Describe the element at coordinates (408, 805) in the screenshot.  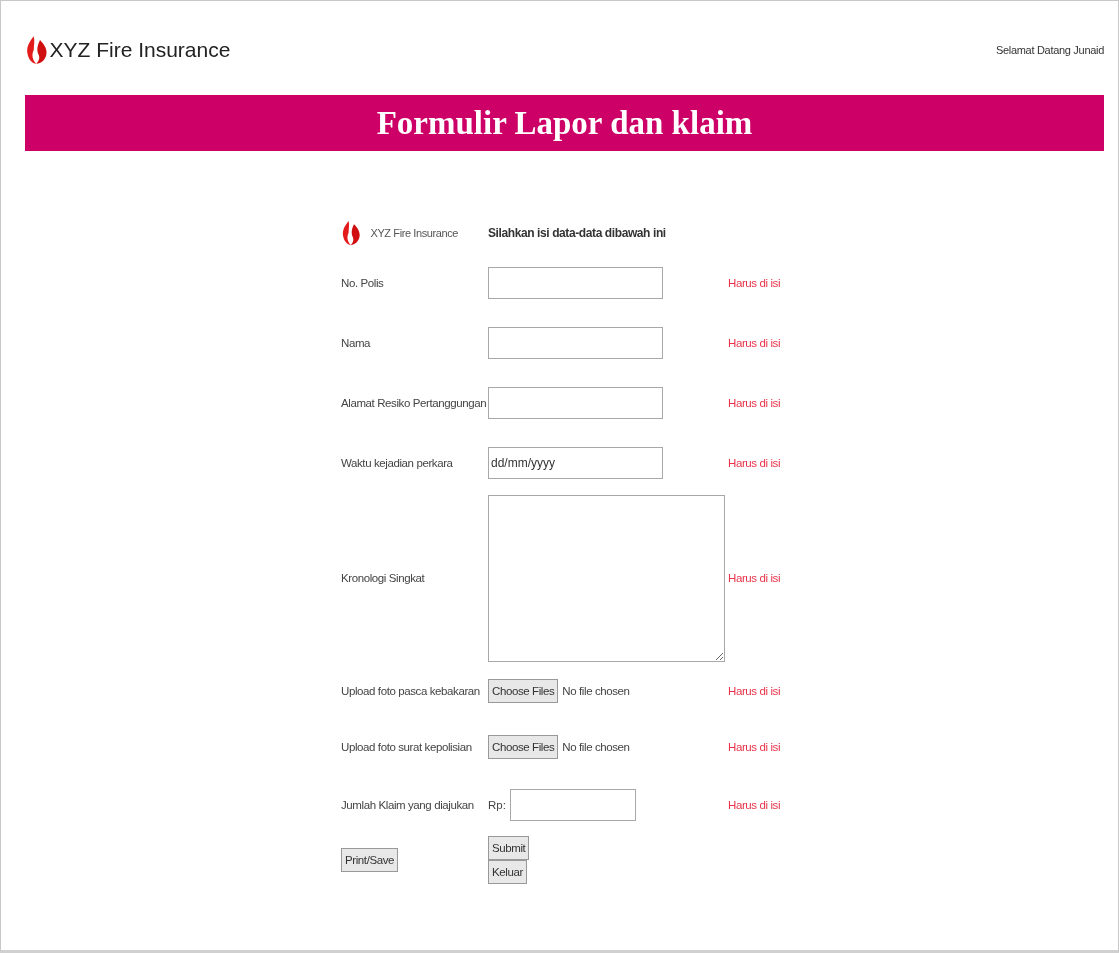
I see `field-label: Jumlah Klaim yang diajukan` at that location.